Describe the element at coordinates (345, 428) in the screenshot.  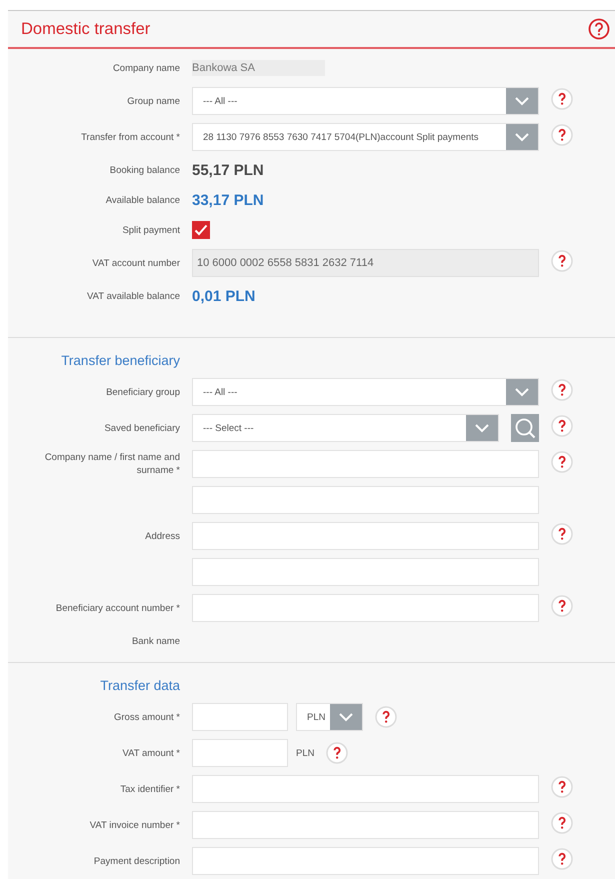
I see `dropdown: --- Select ---` at that location.